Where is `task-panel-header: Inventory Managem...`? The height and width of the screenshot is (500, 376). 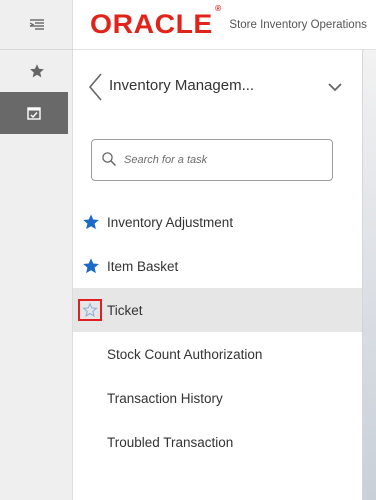
task-panel-header: Inventory Managem... is located at coordinates (217, 89).